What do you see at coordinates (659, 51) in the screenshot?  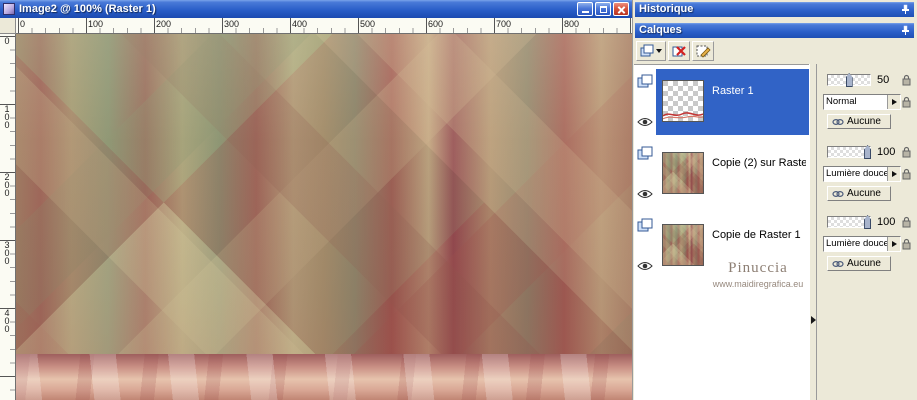 I see `chevron-down-icon` at bounding box center [659, 51].